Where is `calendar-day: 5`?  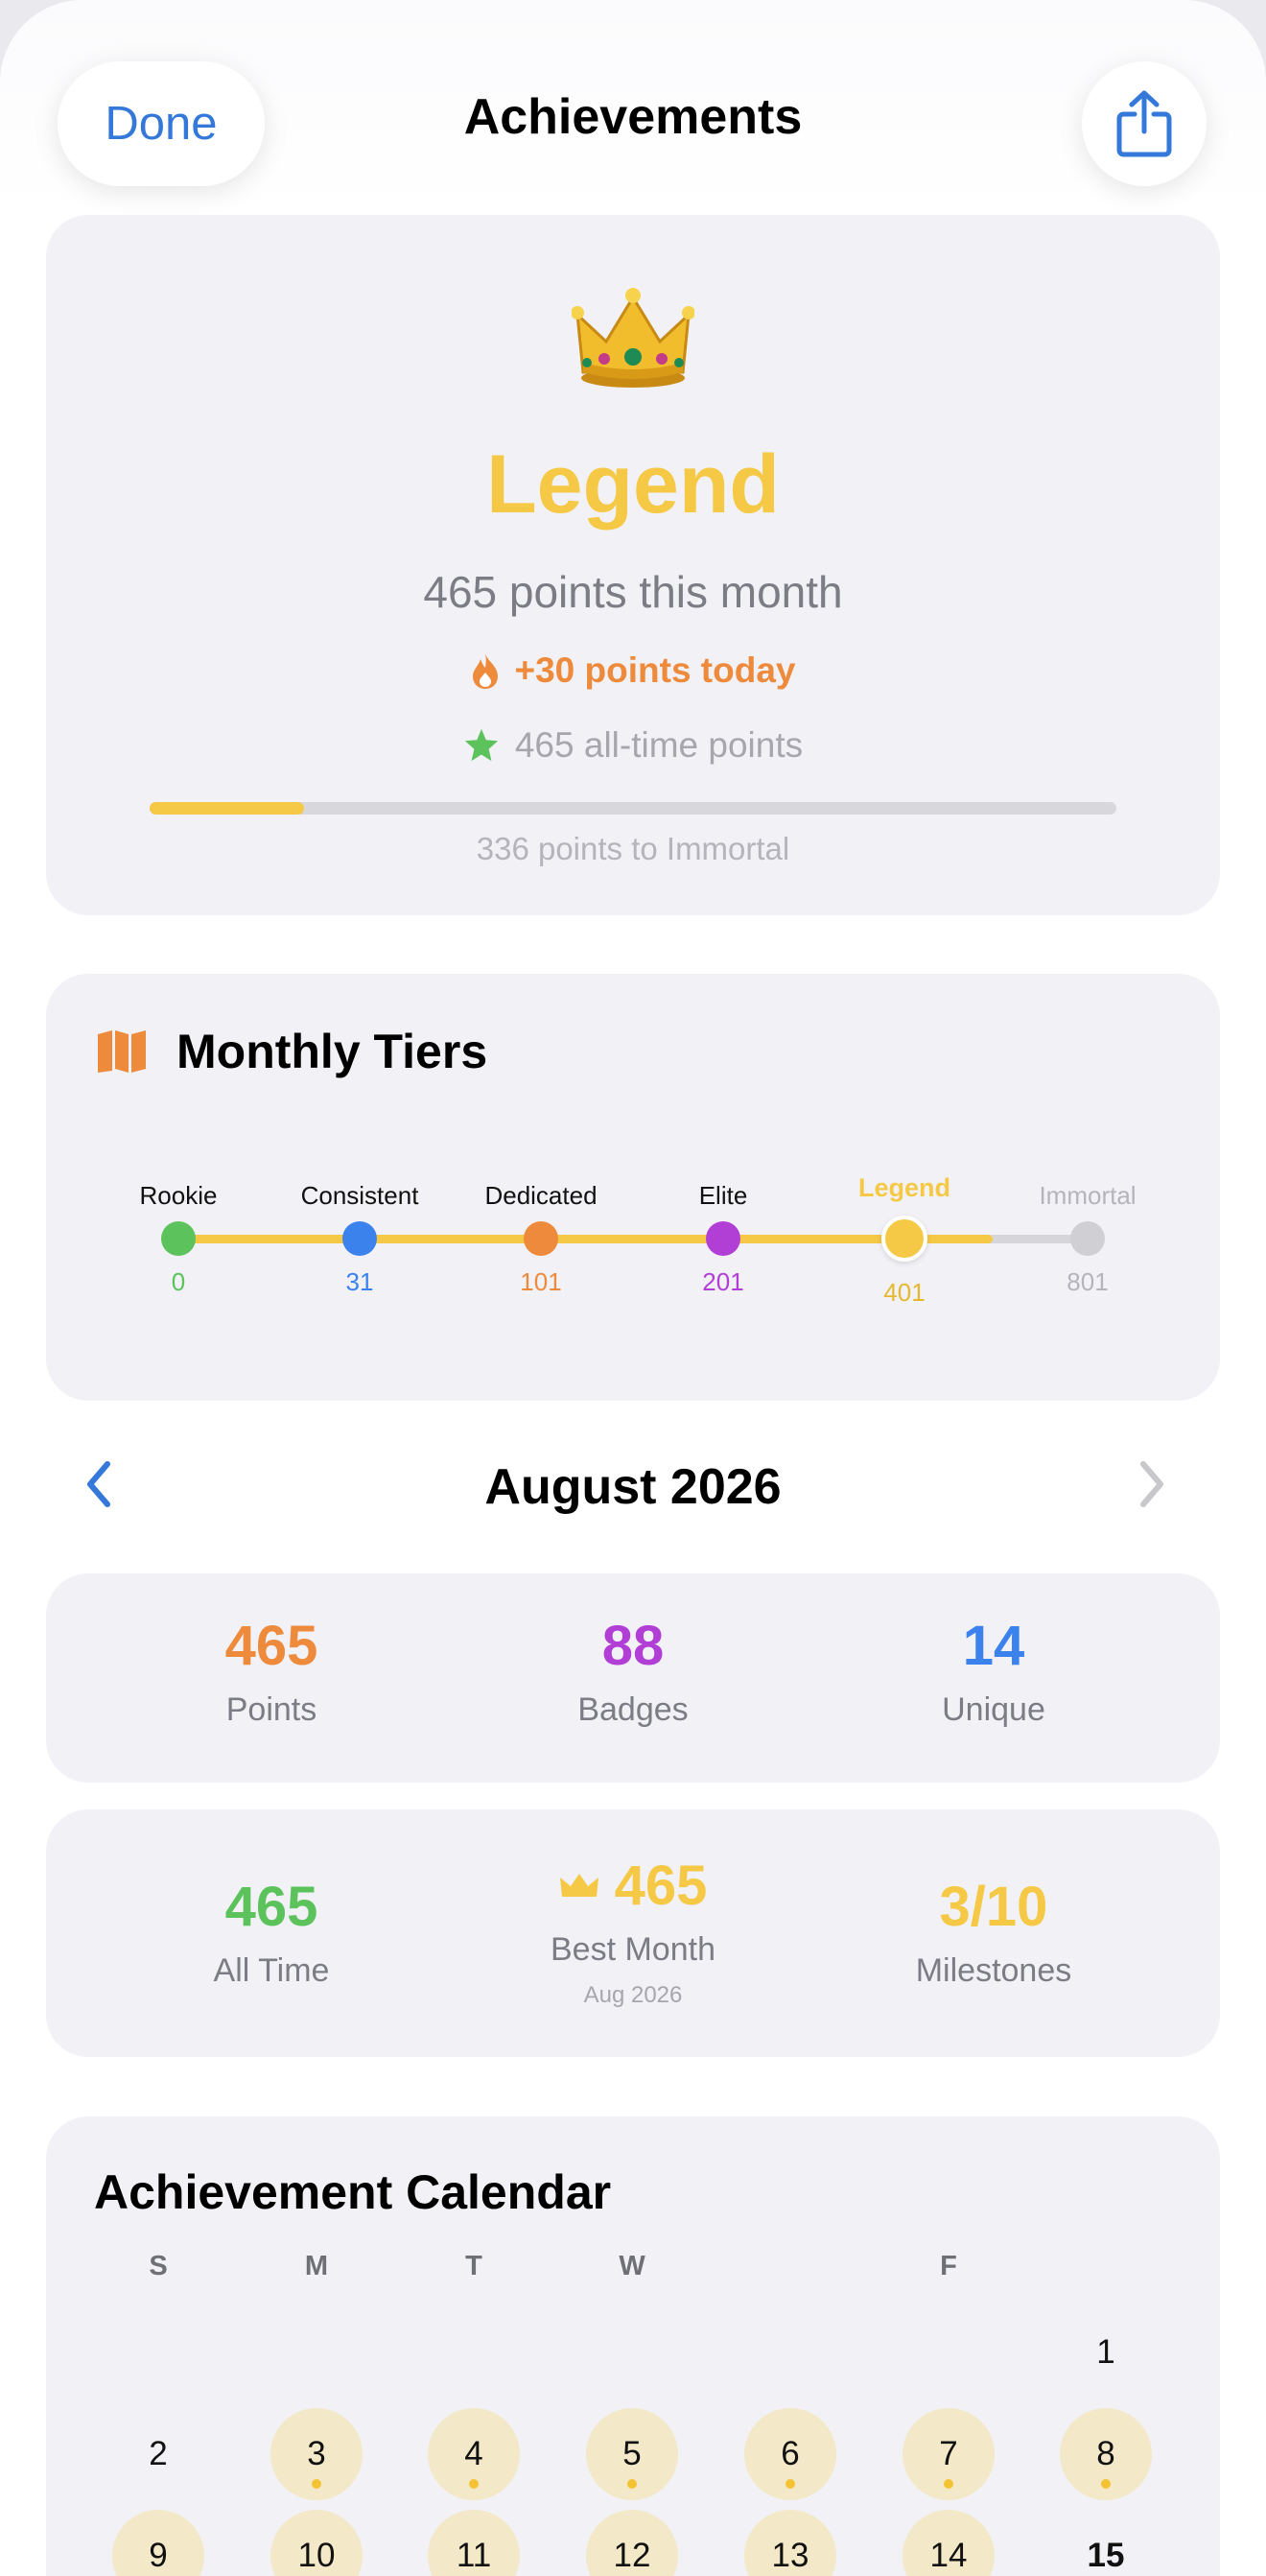
calendar-day: 5 is located at coordinates (632, 2454).